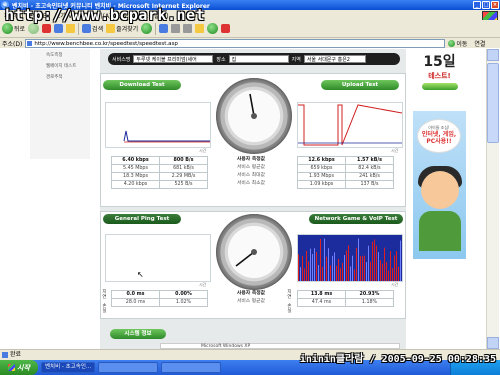 Image resolution: width=500 pixels, height=375 pixels. What do you see at coordinates (321, 302) in the screenshot?
I see `game-avg-delay: 47.4 ms` at bounding box center [321, 302].